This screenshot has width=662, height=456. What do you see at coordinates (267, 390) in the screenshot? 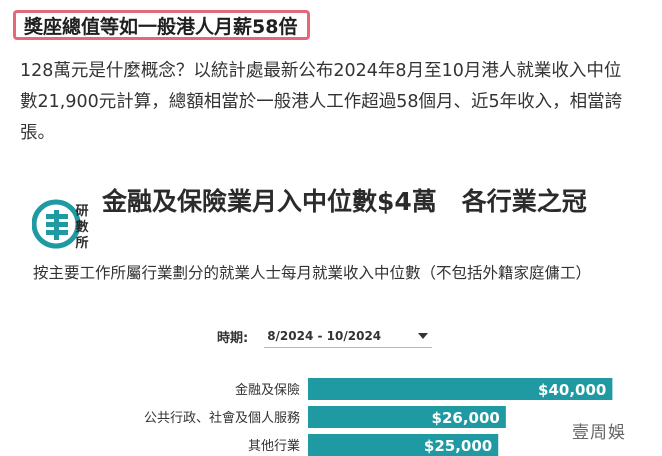
I see `category-label: 金融及保險` at bounding box center [267, 390].